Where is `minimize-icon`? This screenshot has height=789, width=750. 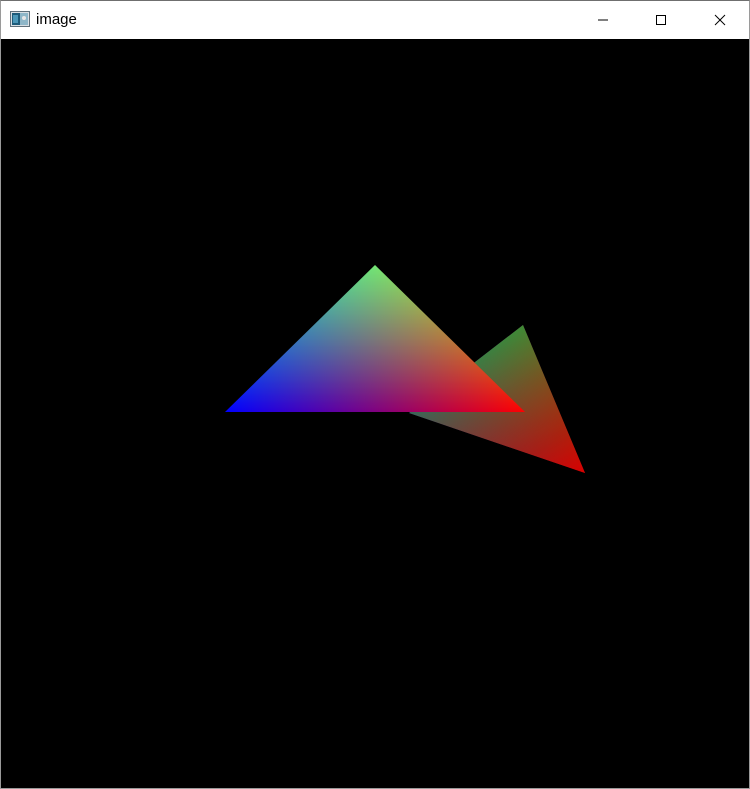 minimize-icon is located at coordinates (603, 20).